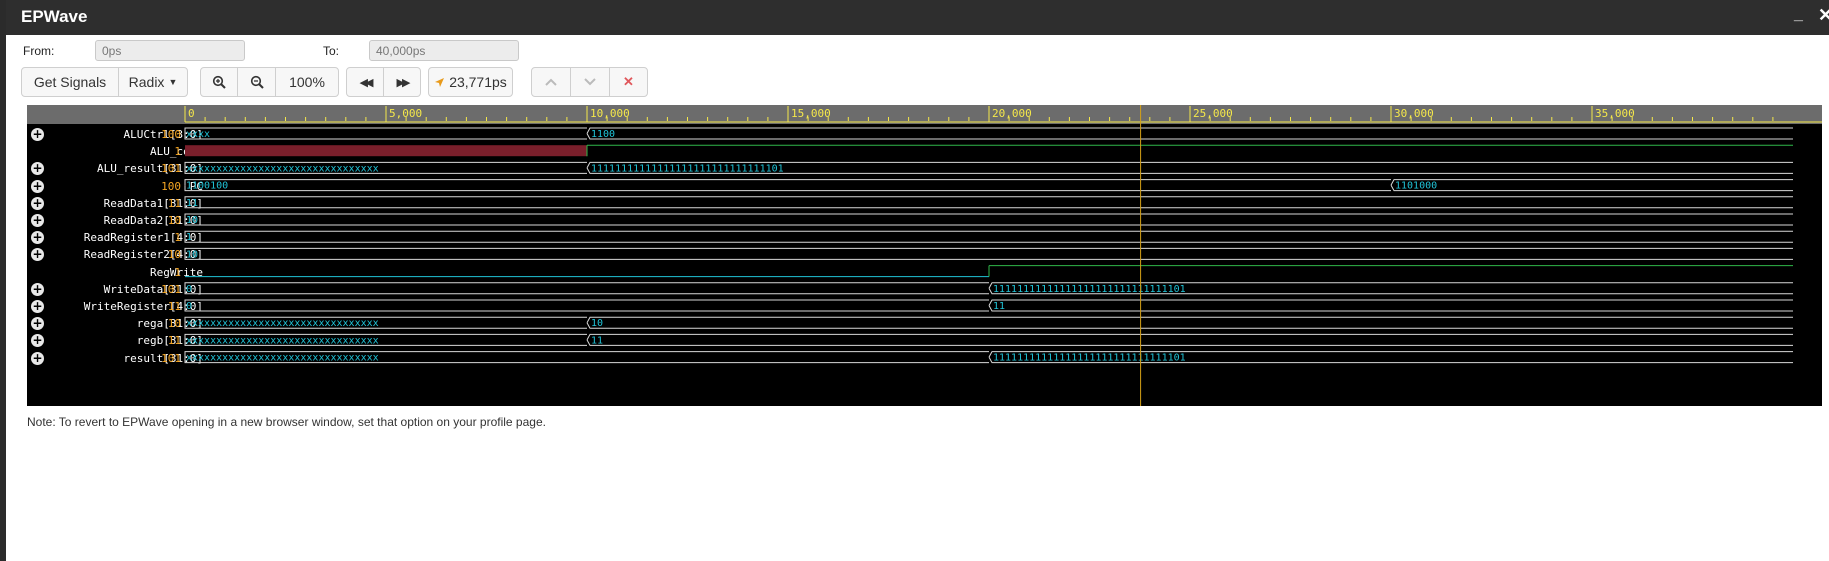 The width and height of the screenshot is (1829, 561). Describe the element at coordinates (54, 16) in the screenshot. I see `window-title: EPWave` at that location.